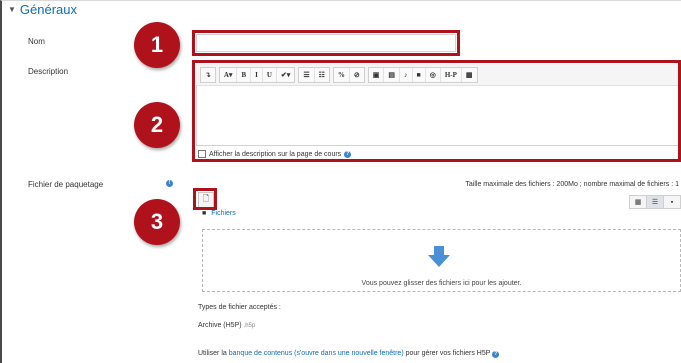  What do you see at coordinates (638, 202) in the screenshot?
I see `grid-view-icon: ▦` at bounding box center [638, 202].